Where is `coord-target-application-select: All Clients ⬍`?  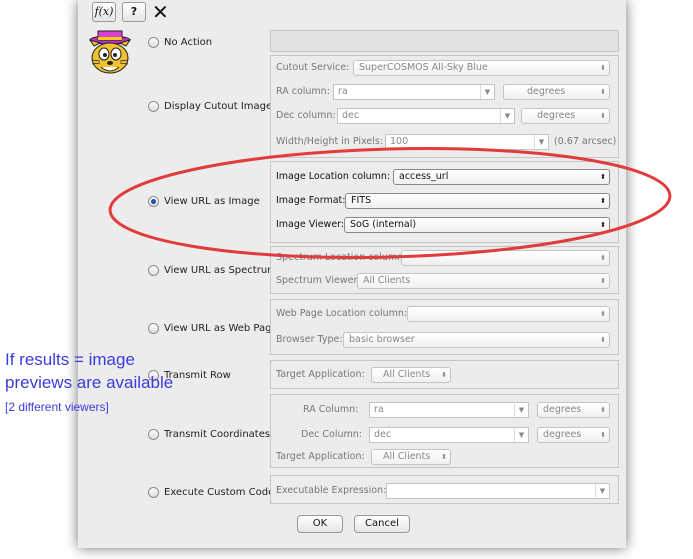 coord-target-application-select: All Clients ⬍ is located at coordinates (411, 457).